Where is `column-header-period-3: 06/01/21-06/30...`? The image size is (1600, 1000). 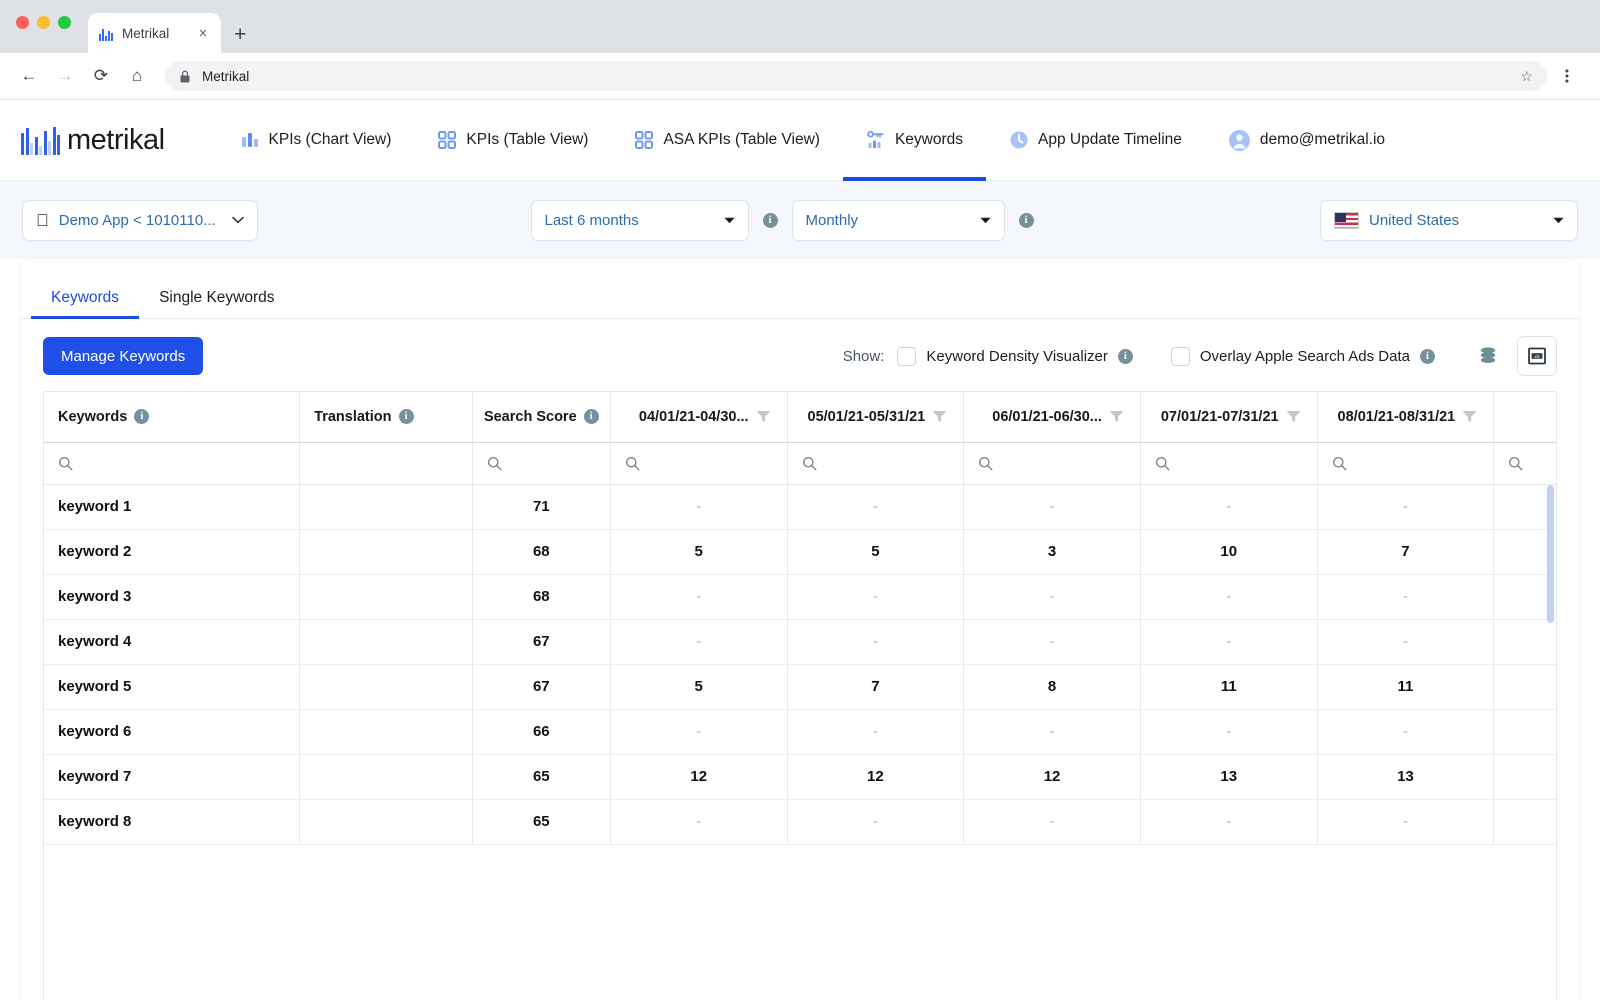 column-header-period-3: 06/01/21-06/30... is located at coordinates (1052, 417).